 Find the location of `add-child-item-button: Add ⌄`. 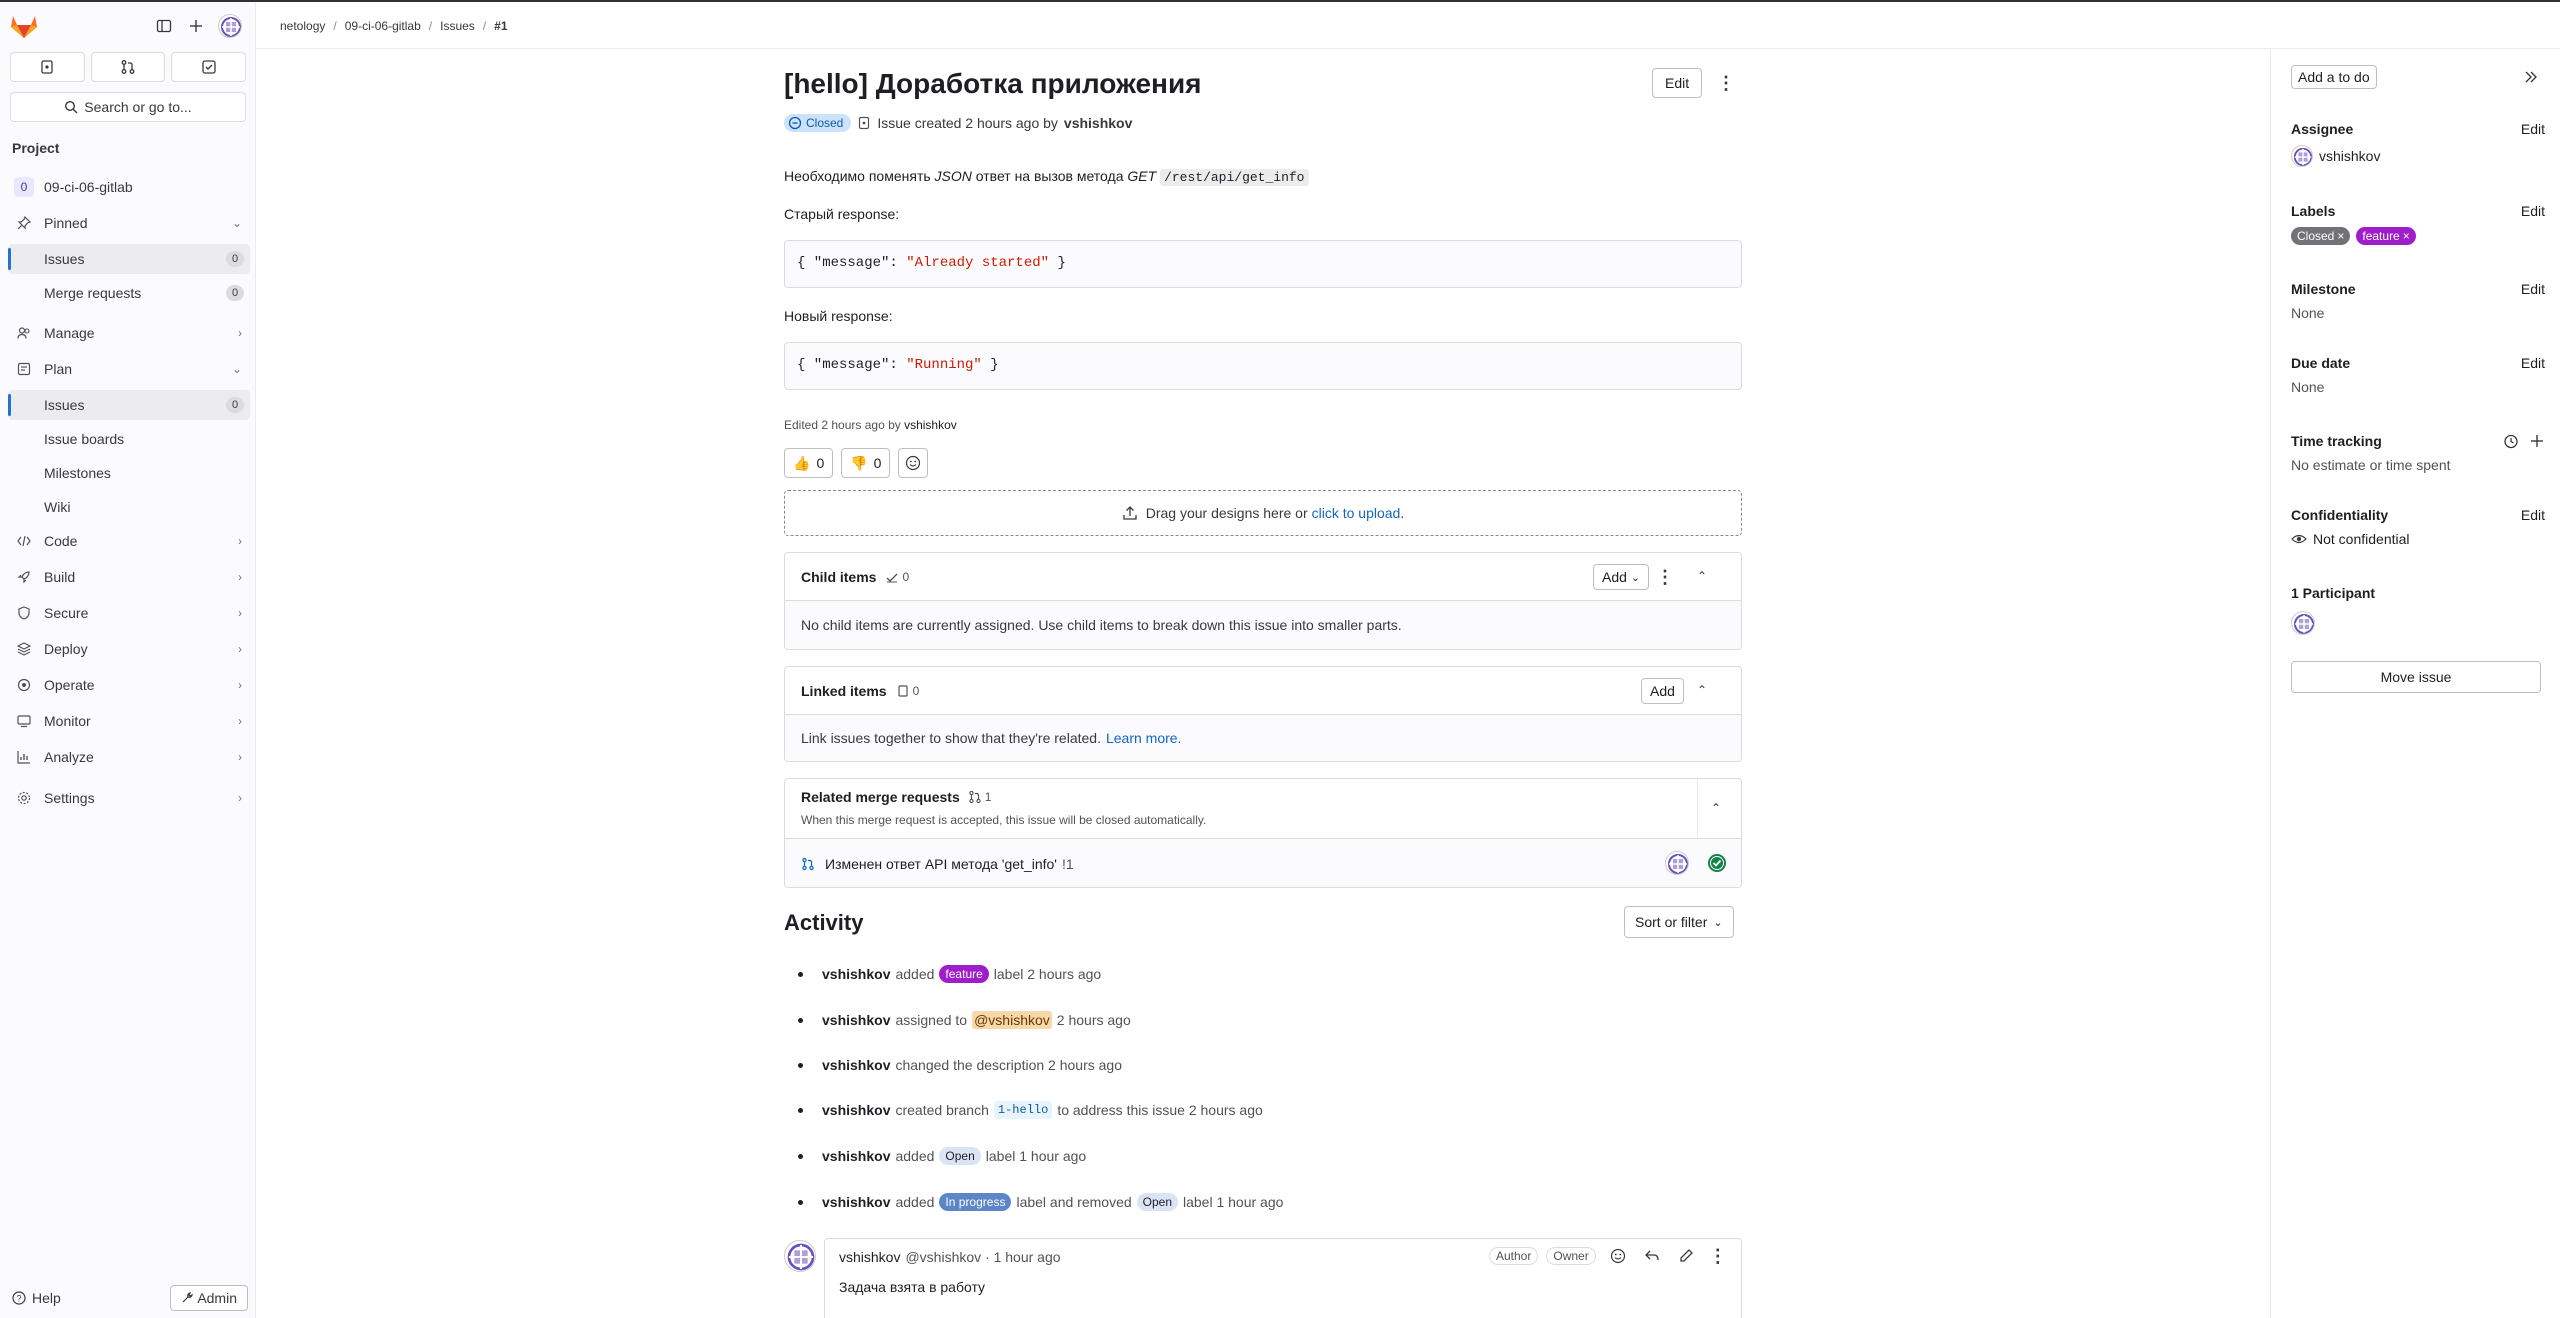

add-child-item-button: Add ⌄ is located at coordinates (1621, 577).